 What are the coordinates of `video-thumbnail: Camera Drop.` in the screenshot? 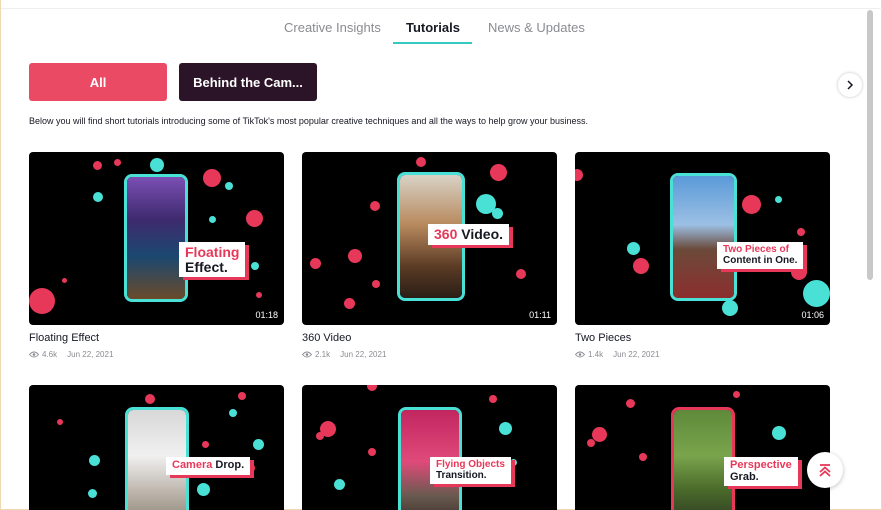 It's located at (156, 447).